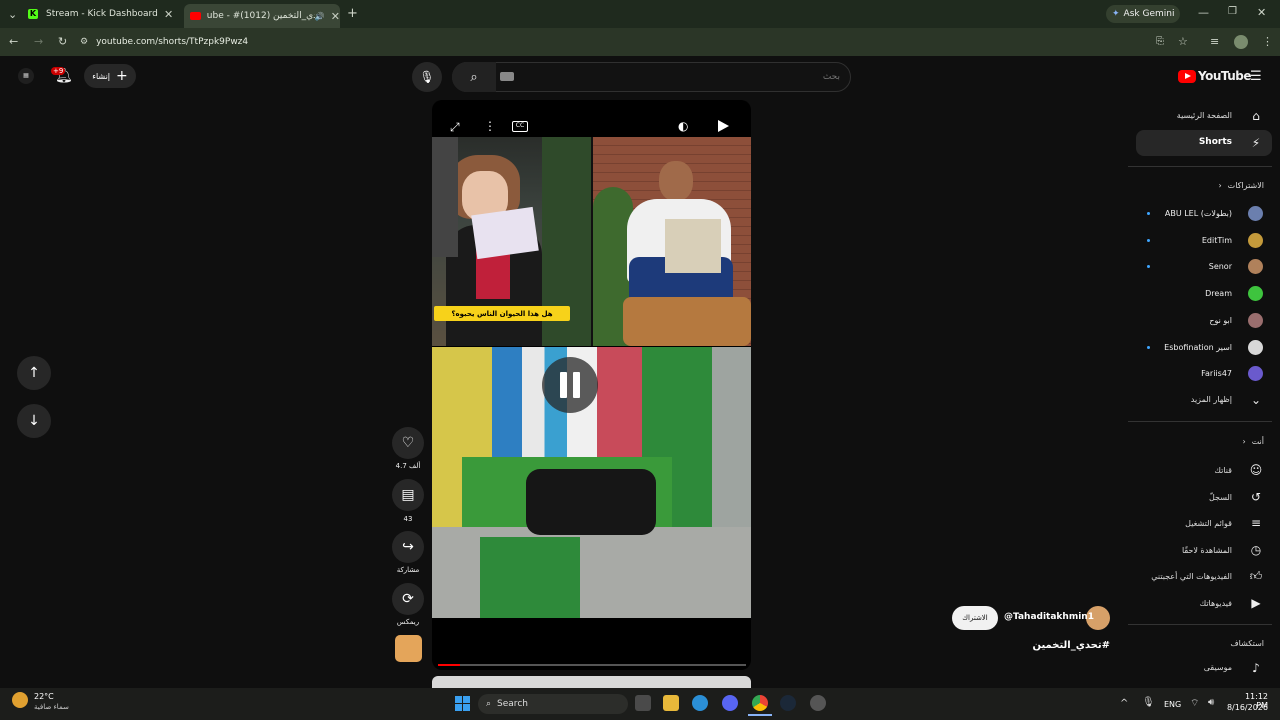  What do you see at coordinates (818, 703) in the screenshot?
I see `app-icon` at bounding box center [818, 703].